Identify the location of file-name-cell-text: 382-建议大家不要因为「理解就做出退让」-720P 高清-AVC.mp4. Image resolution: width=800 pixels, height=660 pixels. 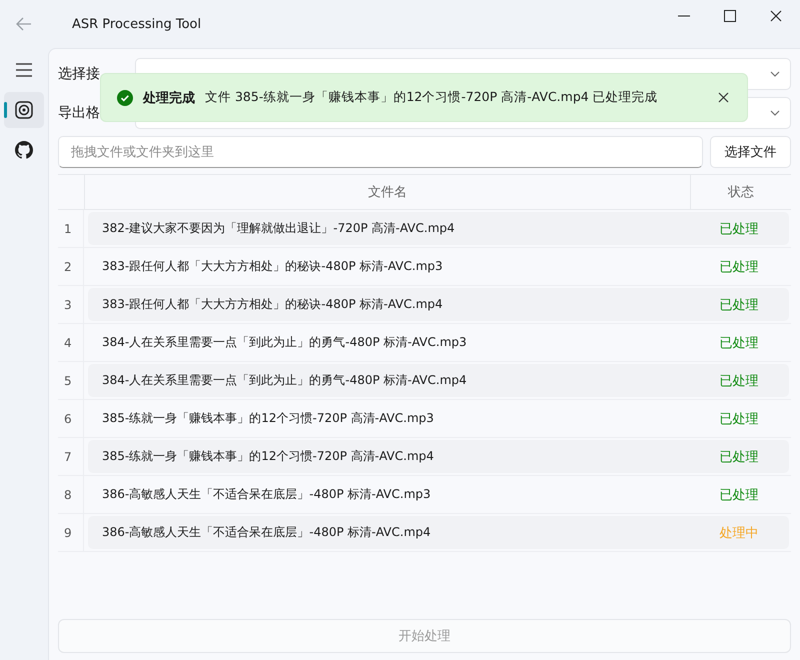
(278, 228).